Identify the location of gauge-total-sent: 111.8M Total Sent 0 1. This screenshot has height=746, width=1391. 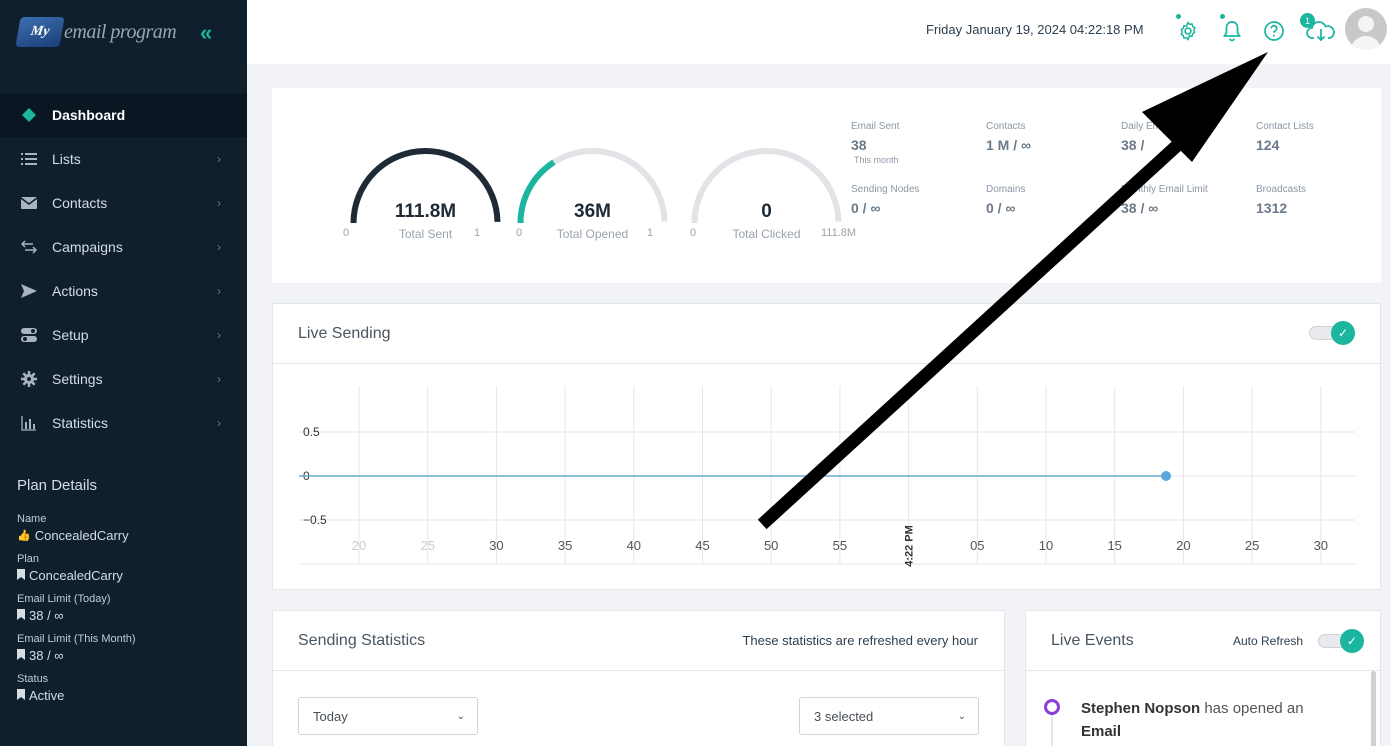
(425, 198).